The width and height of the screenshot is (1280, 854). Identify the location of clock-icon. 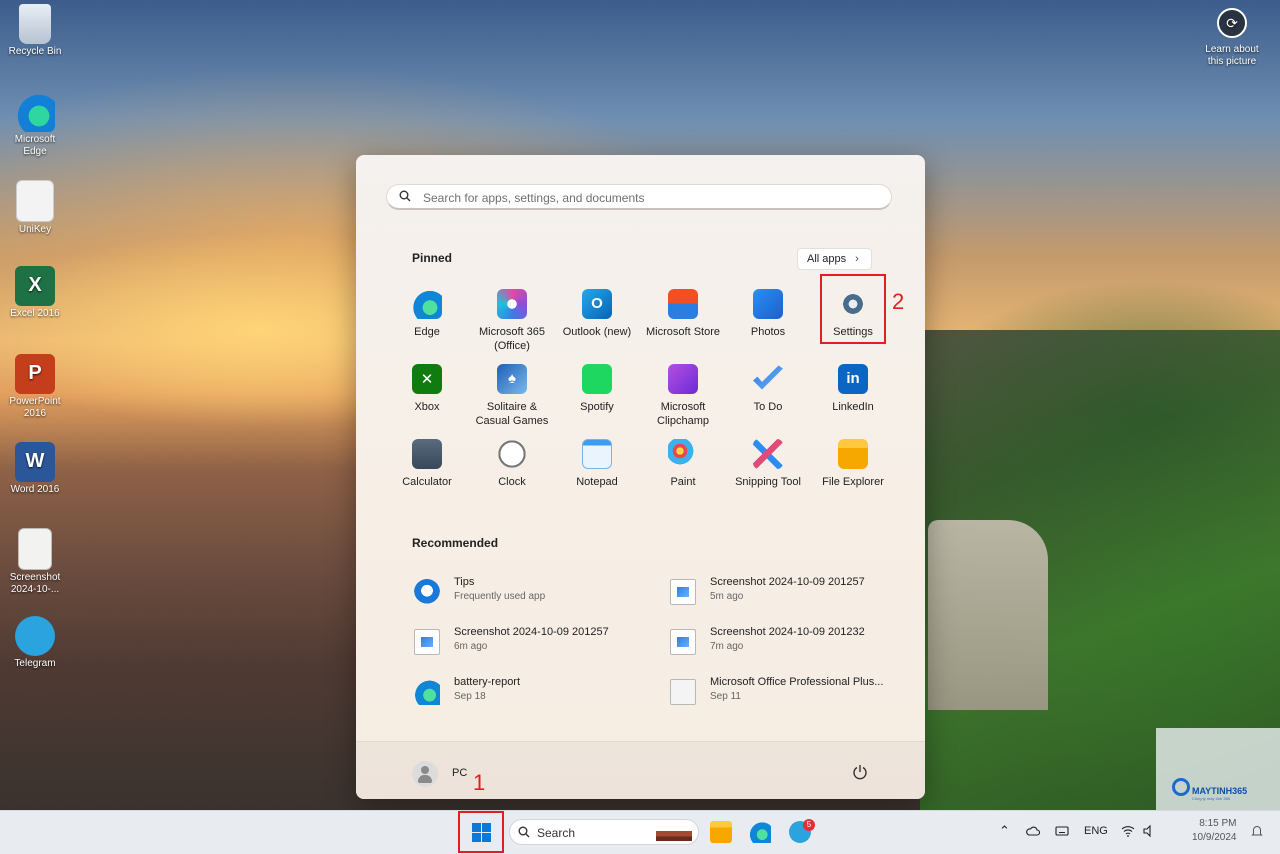
(512, 454).